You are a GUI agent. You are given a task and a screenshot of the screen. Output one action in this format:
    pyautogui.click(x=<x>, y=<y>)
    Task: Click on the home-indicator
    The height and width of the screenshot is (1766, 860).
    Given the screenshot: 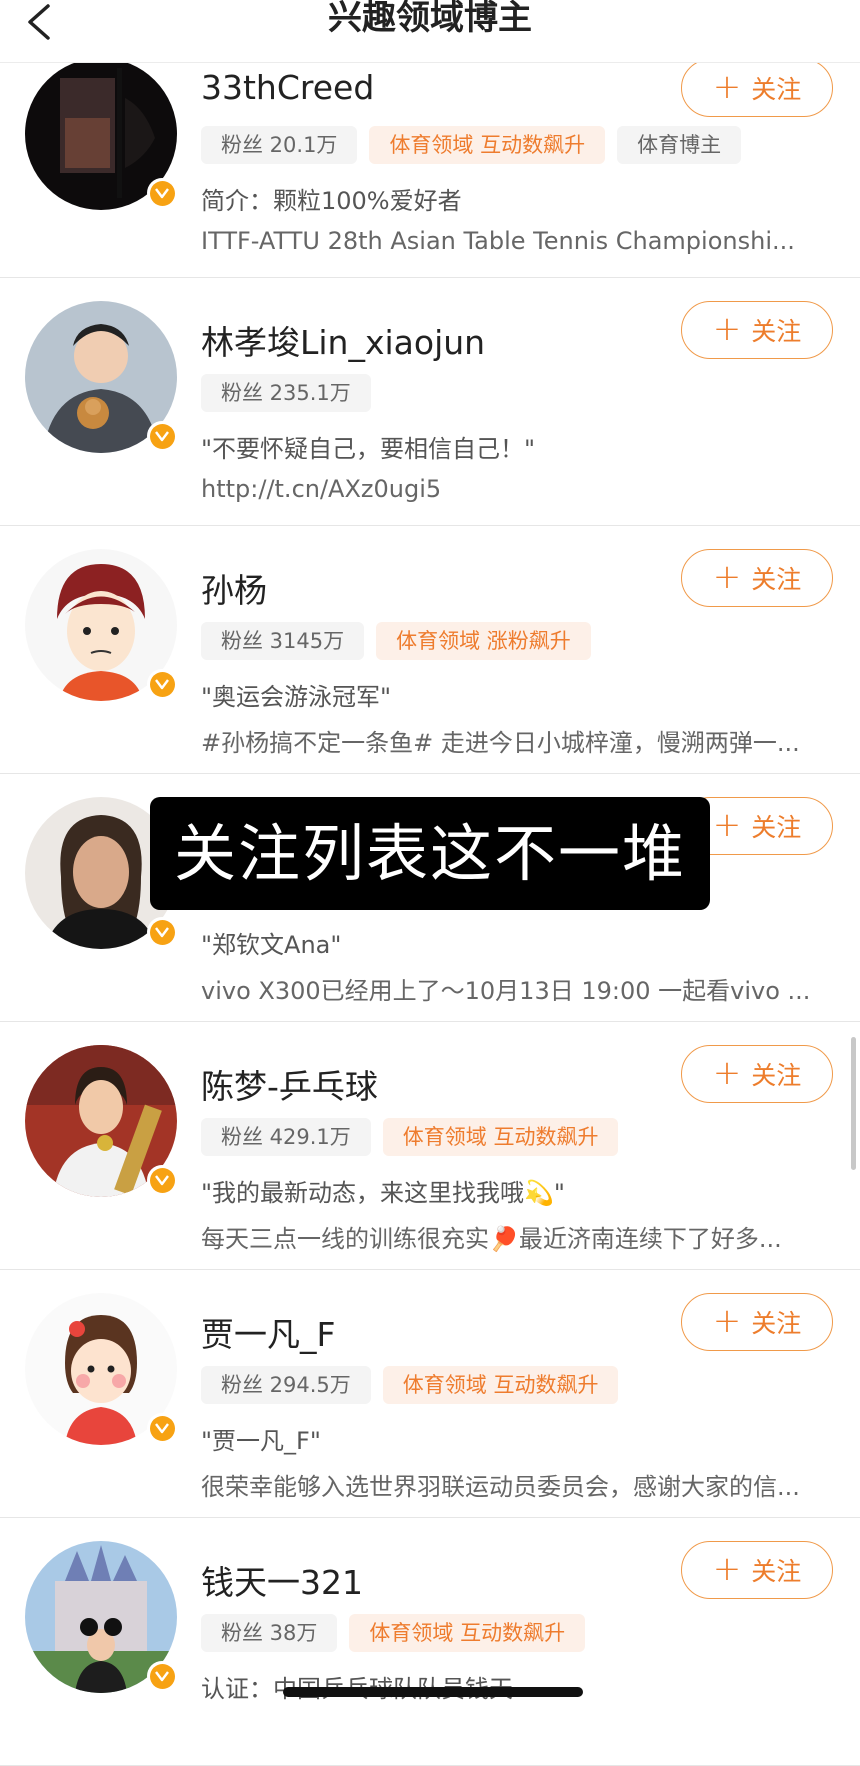 What is the action you would take?
    pyautogui.click(x=433, y=1692)
    